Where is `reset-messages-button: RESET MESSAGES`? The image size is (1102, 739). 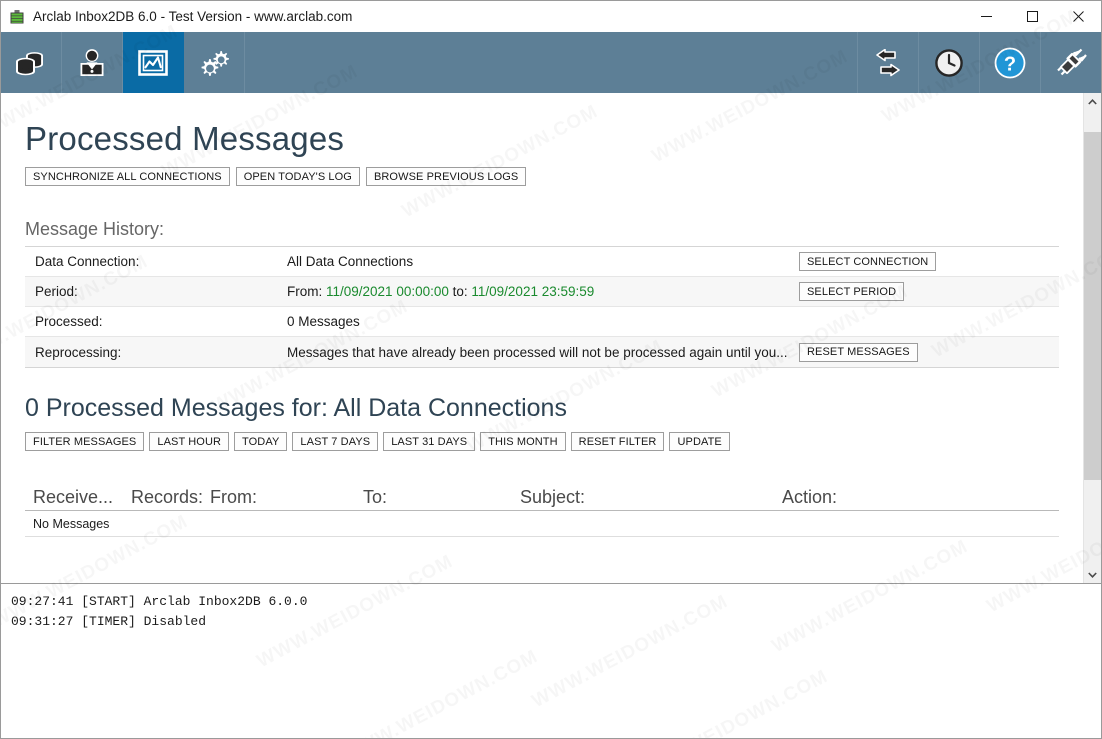
reset-messages-button: RESET MESSAGES is located at coordinates (858, 352).